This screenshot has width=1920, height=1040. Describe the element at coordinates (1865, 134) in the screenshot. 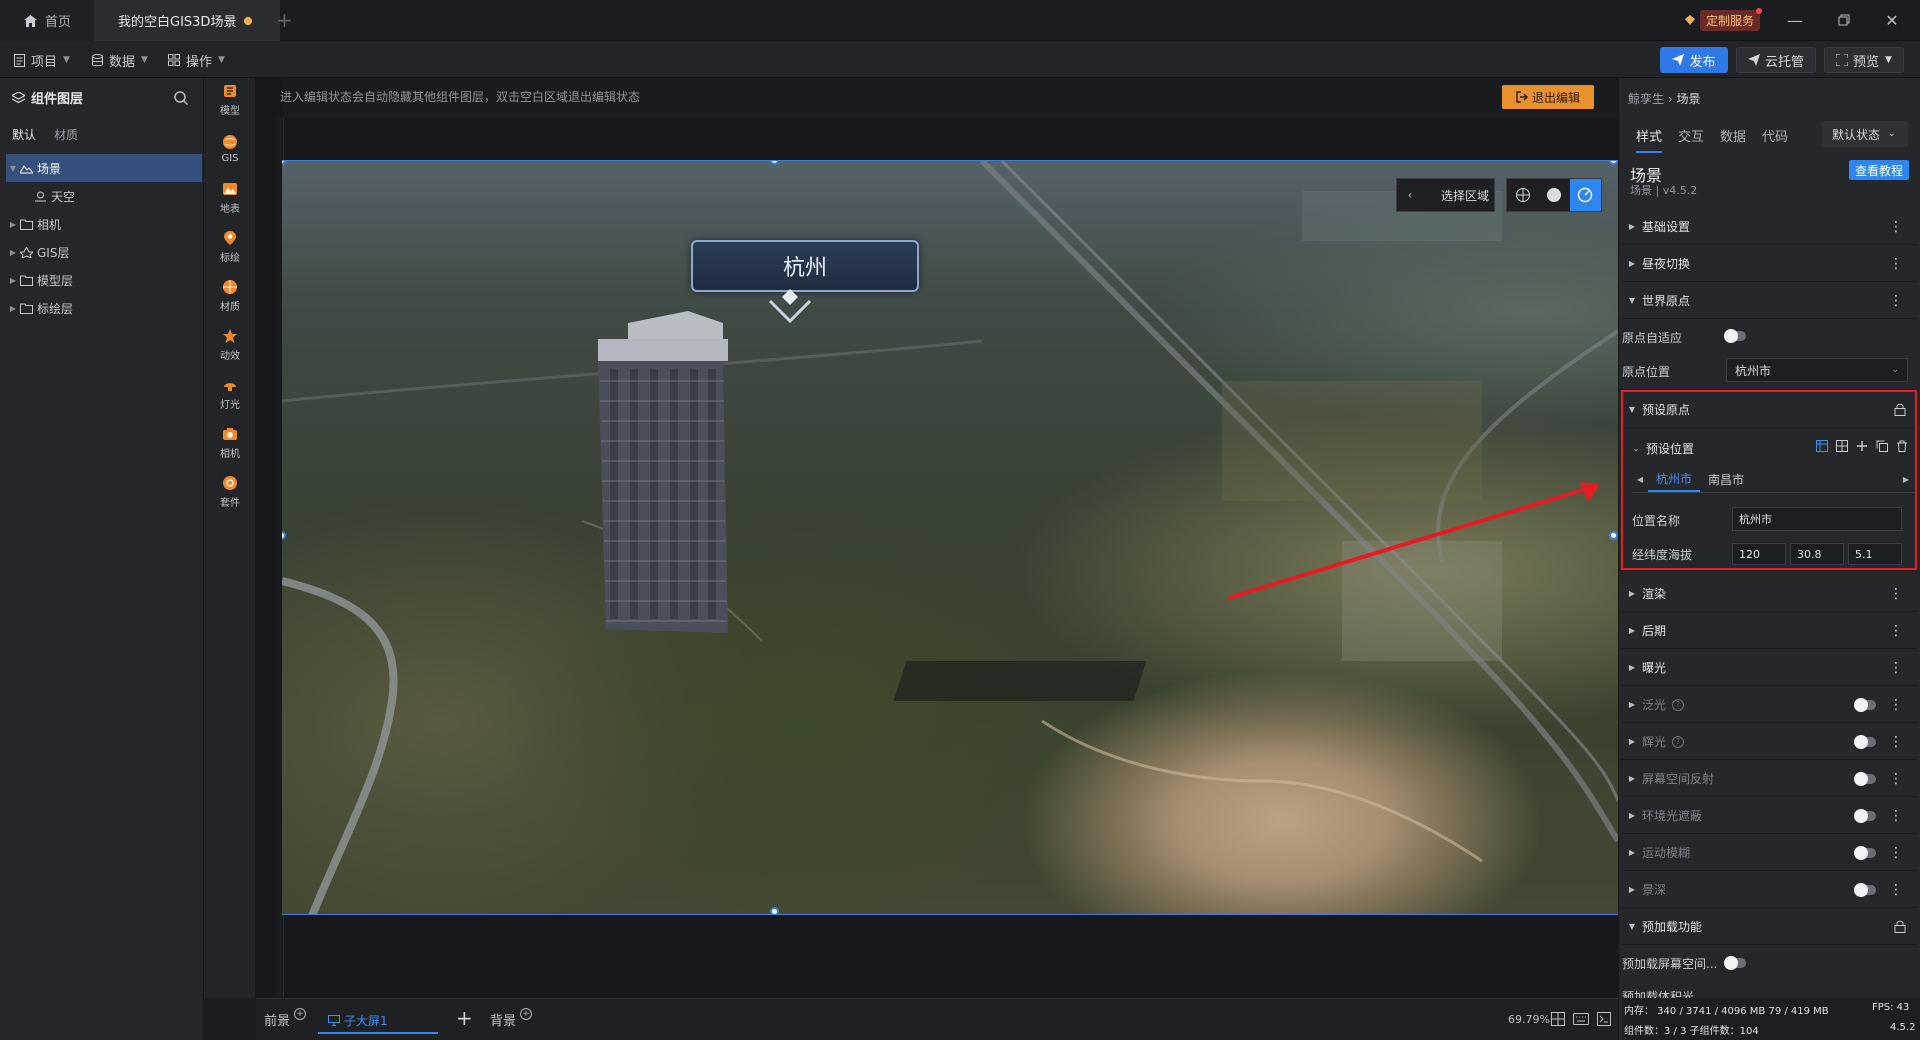

I see `state-select: 默认状态 ⌄` at that location.